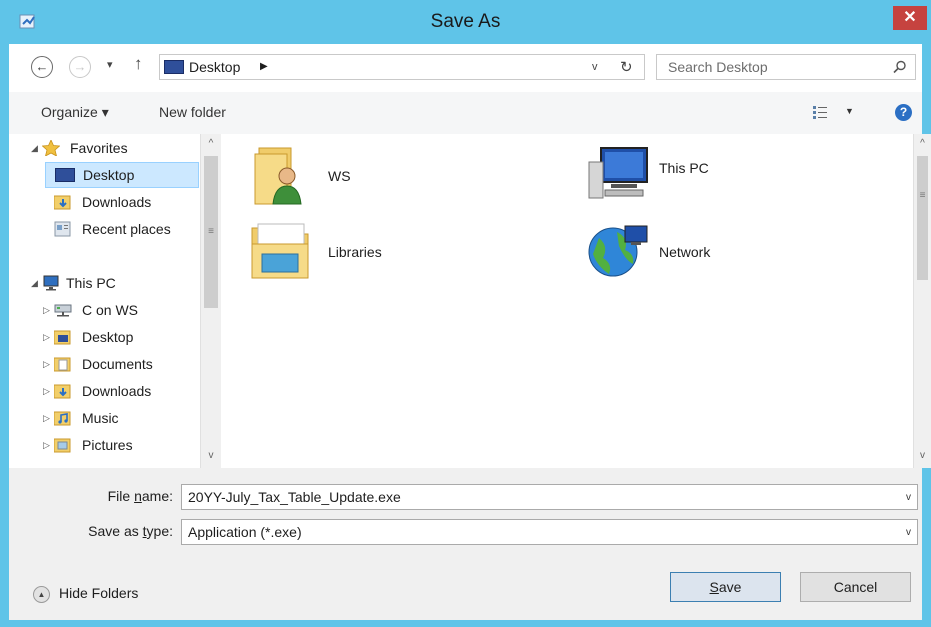 The height and width of the screenshot is (627, 931). I want to click on forward-button: →, so click(80, 67).